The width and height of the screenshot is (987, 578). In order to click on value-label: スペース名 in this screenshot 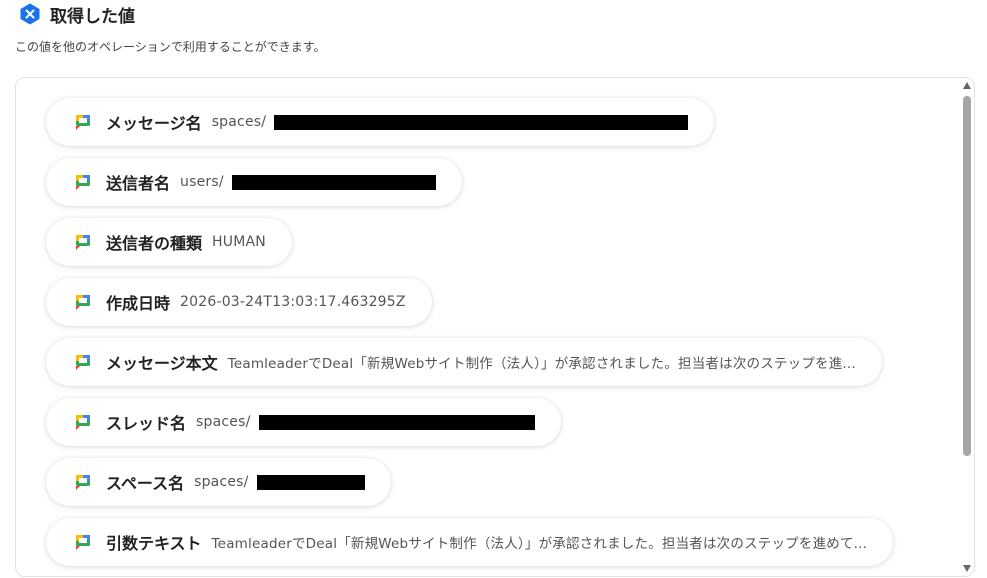, I will do `click(145, 483)`.